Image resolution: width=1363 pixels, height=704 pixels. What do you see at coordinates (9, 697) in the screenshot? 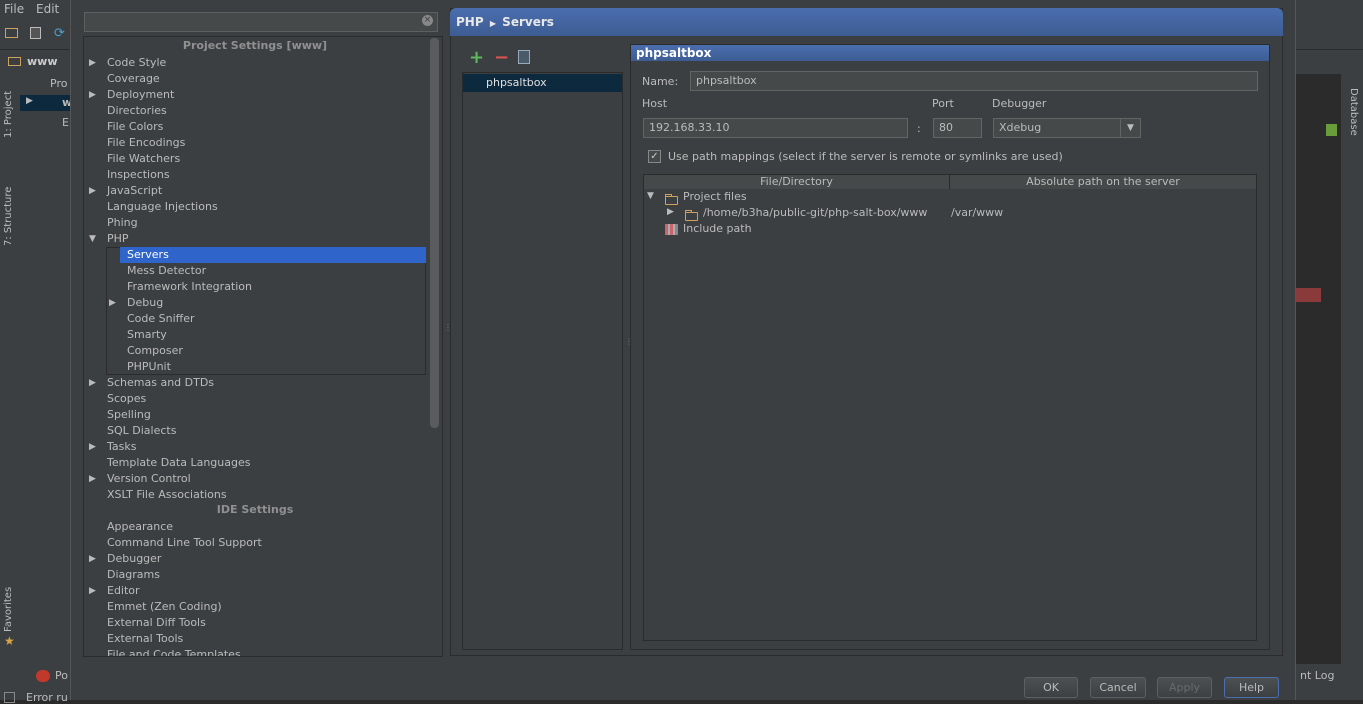
I see `status-checkbox` at bounding box center [9, 697].